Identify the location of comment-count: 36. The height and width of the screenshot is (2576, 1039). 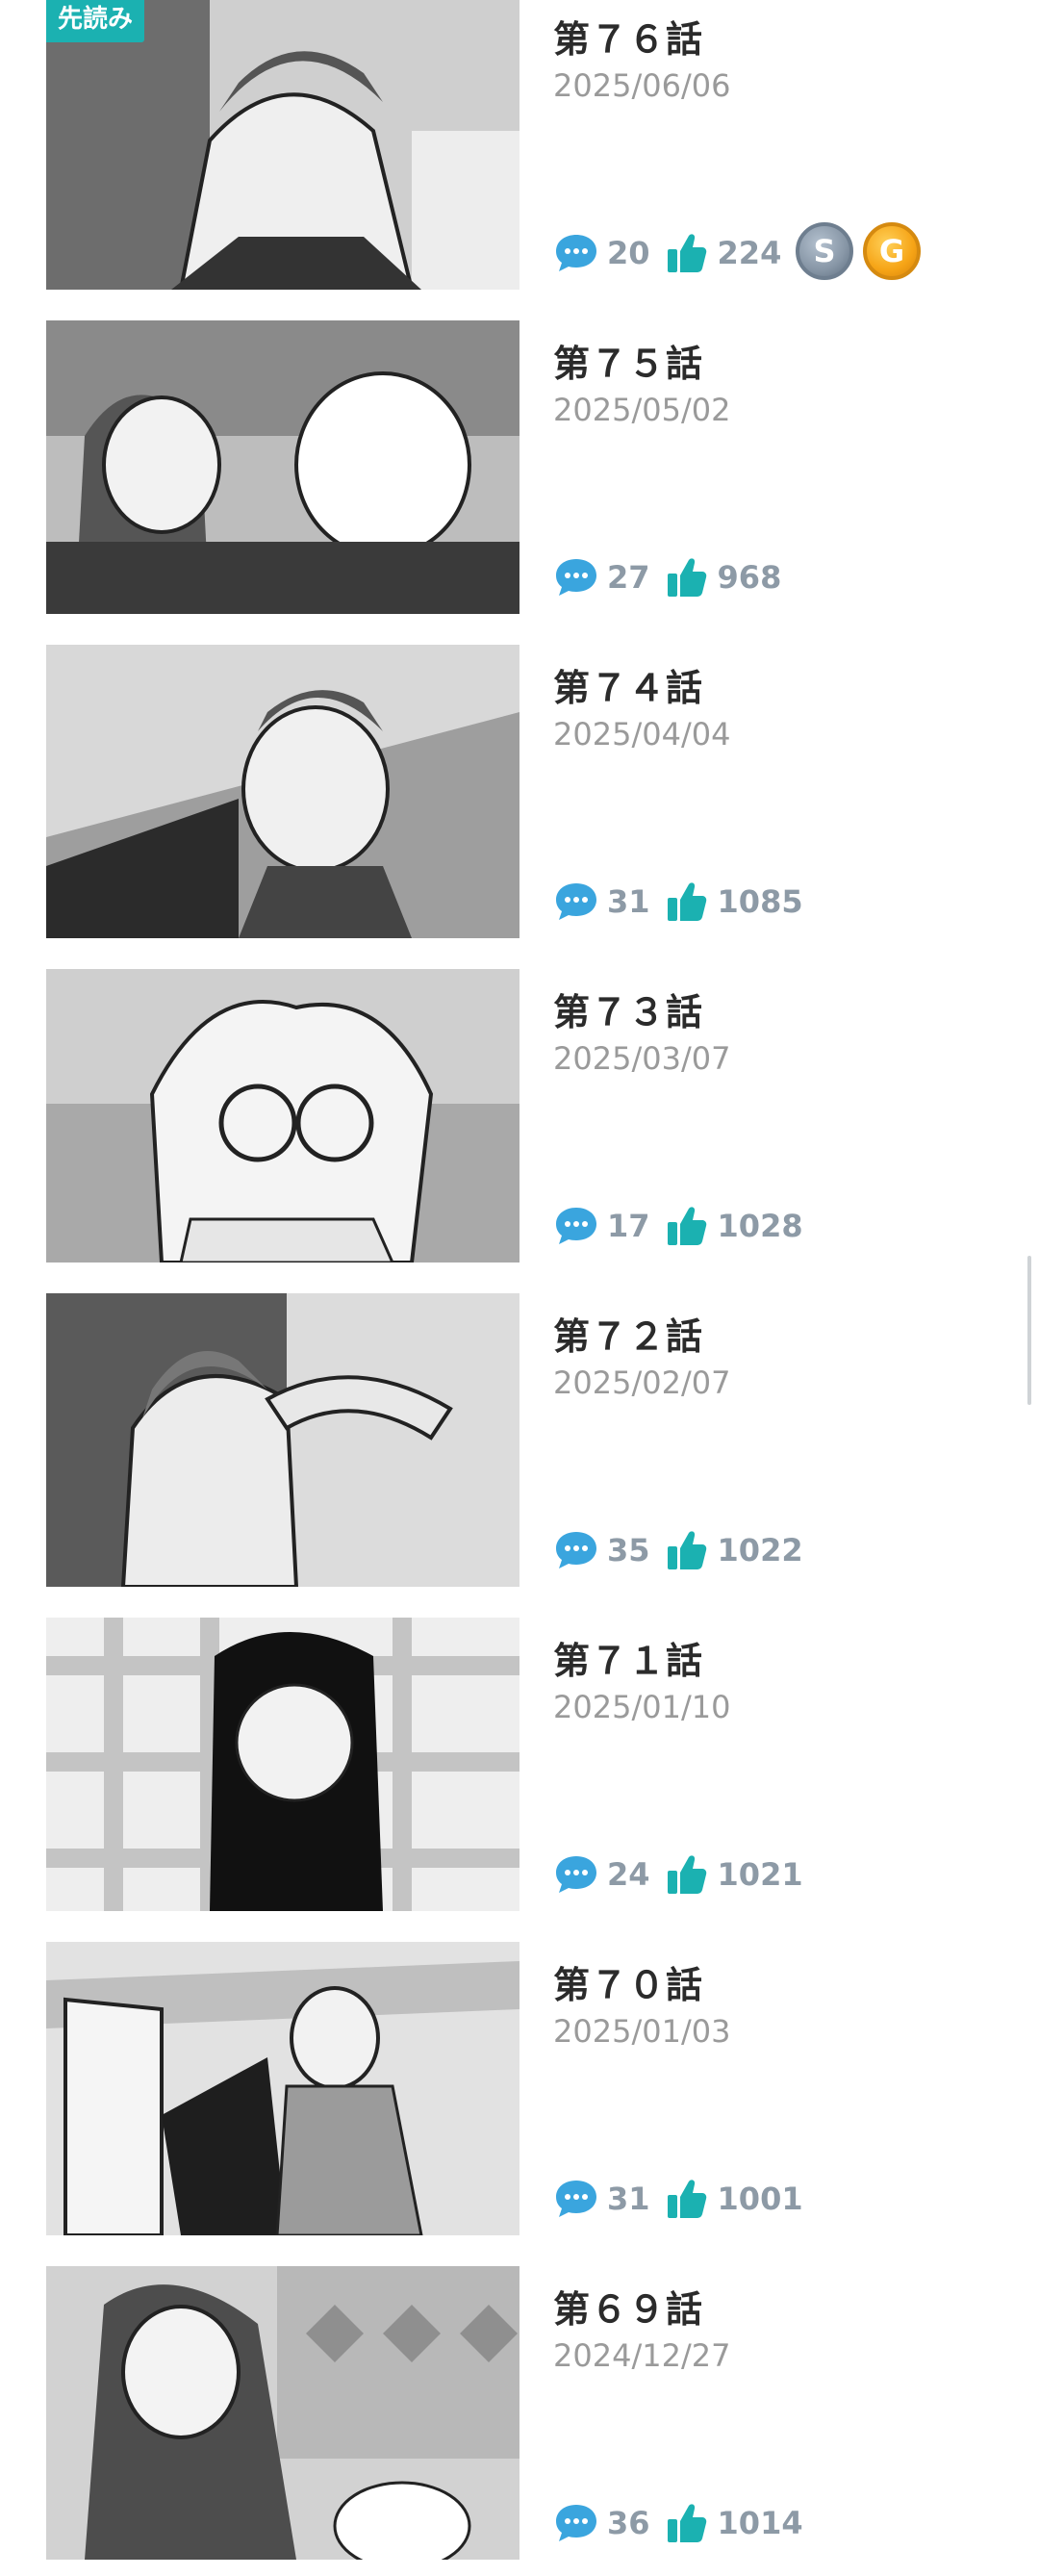
(628, 2523).